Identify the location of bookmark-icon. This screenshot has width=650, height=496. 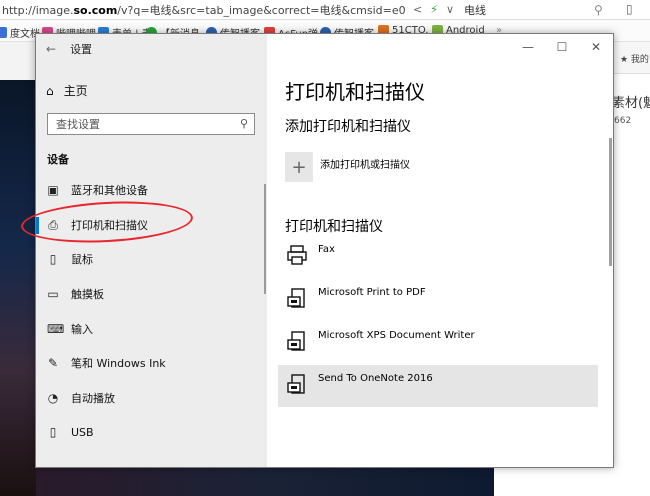
(3, 32).